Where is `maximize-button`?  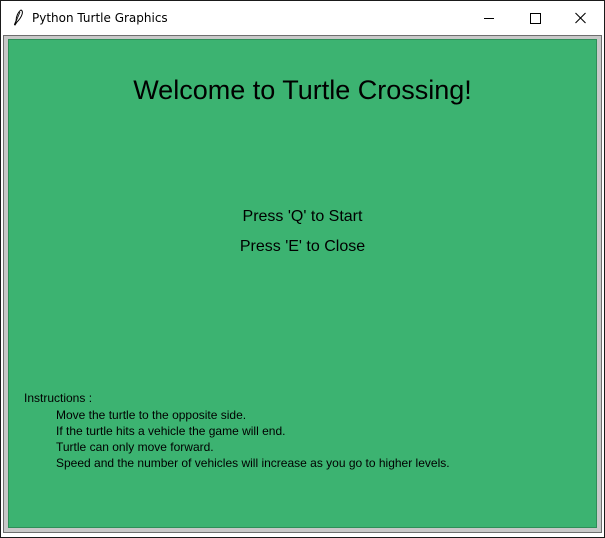
maximize-button is located at coordinates (535, 18).